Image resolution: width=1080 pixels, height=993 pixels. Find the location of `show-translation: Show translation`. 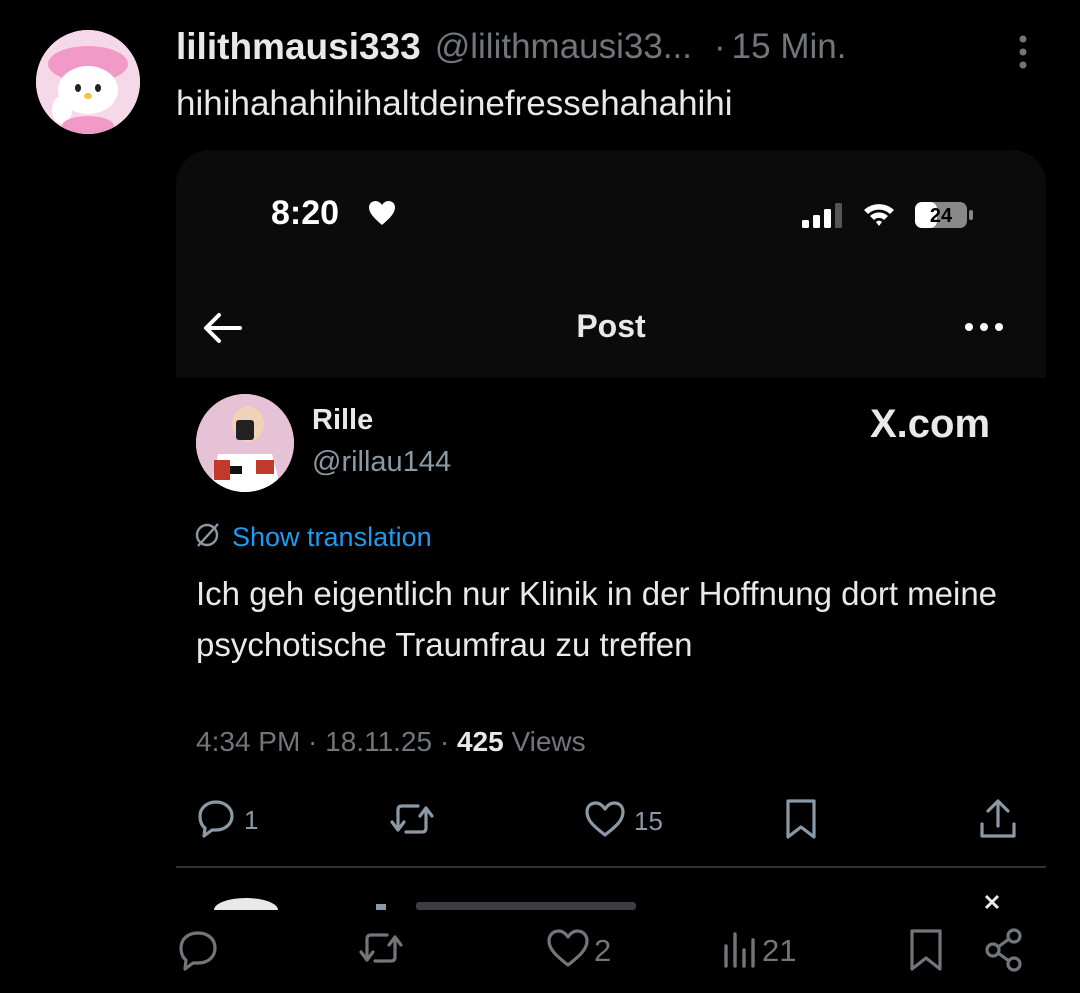

show-translation: Show translation is located at coordinates (313, 537).